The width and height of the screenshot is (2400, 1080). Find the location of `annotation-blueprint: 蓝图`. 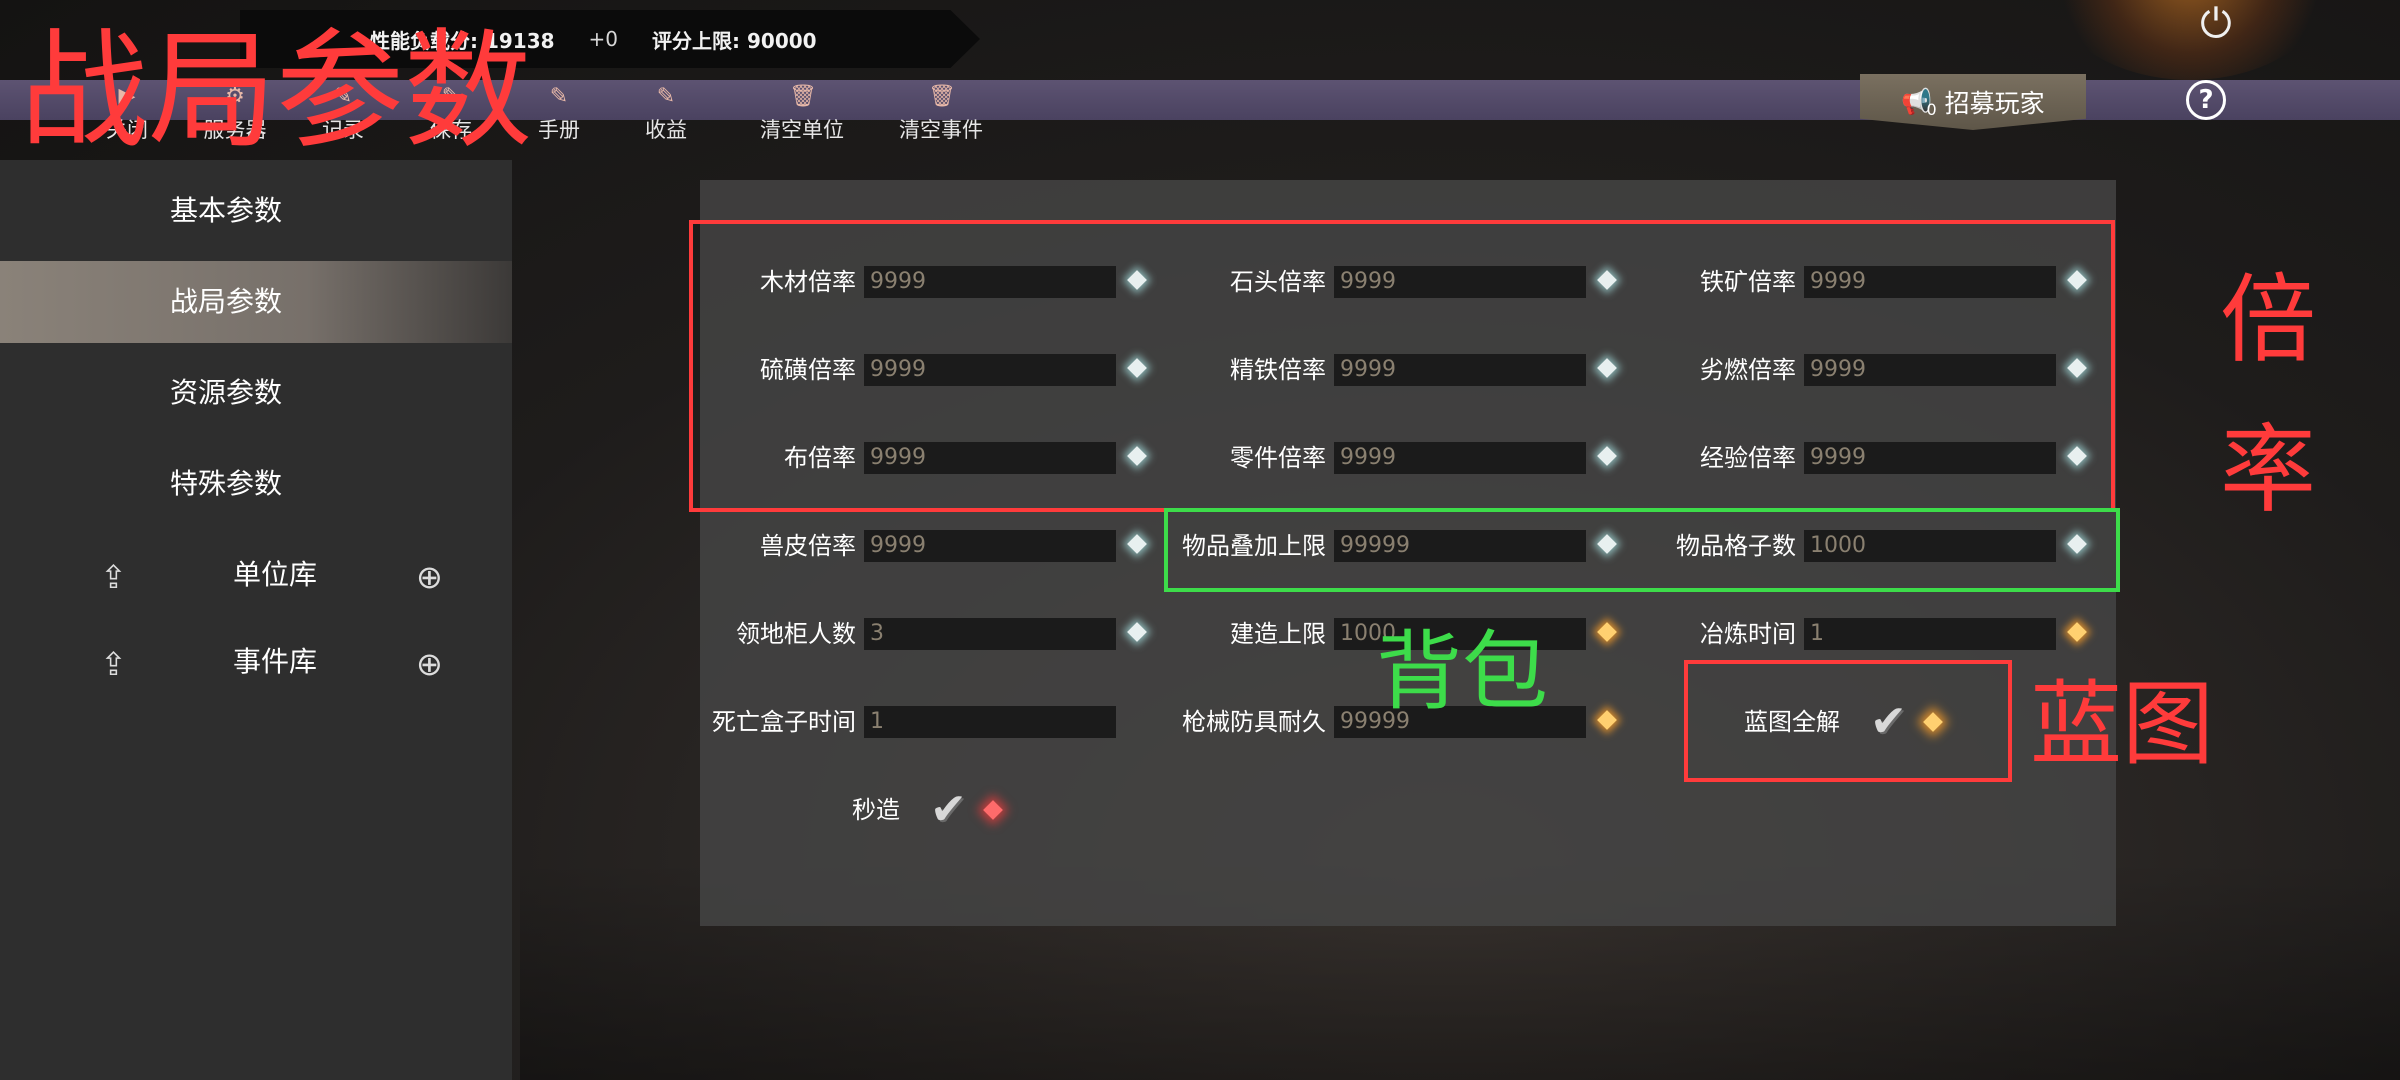

annotation-blueprint: 蓝图 is located at coordinates (2122, 724).